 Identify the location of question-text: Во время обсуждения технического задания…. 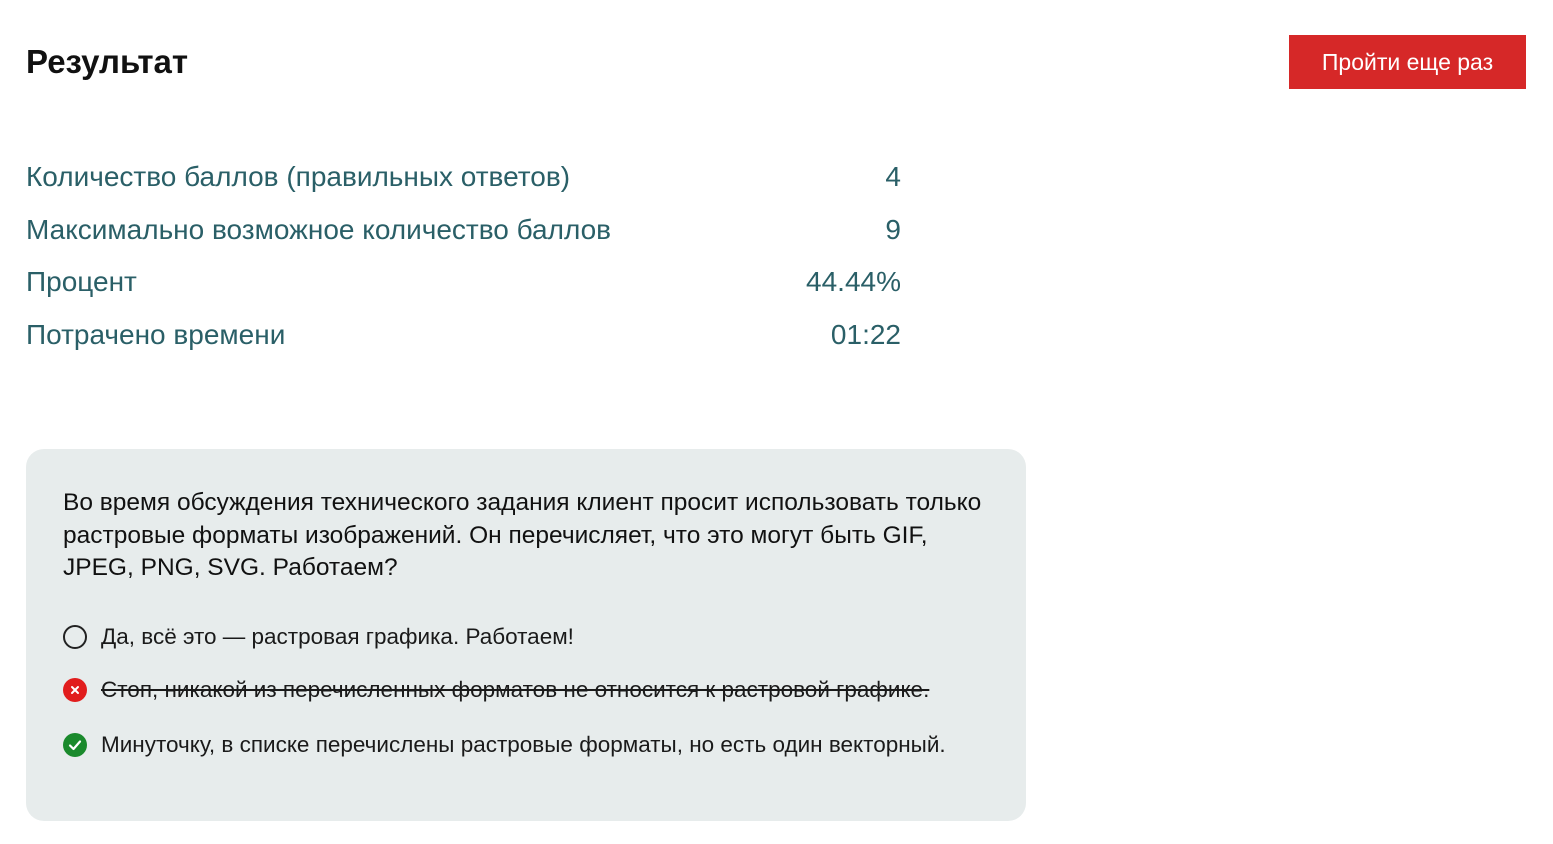
(522, 535).